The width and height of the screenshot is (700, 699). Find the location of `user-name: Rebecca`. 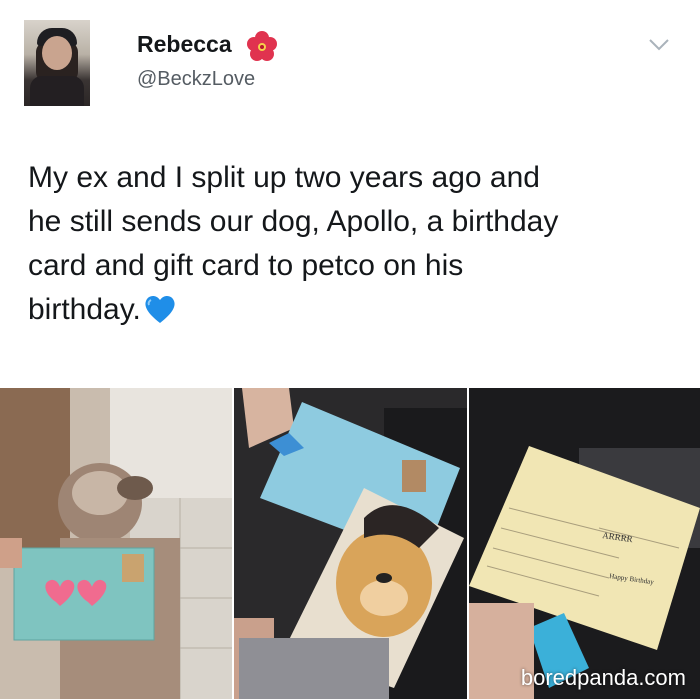

user-name: Rebecca is located at coordinates (184, 44).